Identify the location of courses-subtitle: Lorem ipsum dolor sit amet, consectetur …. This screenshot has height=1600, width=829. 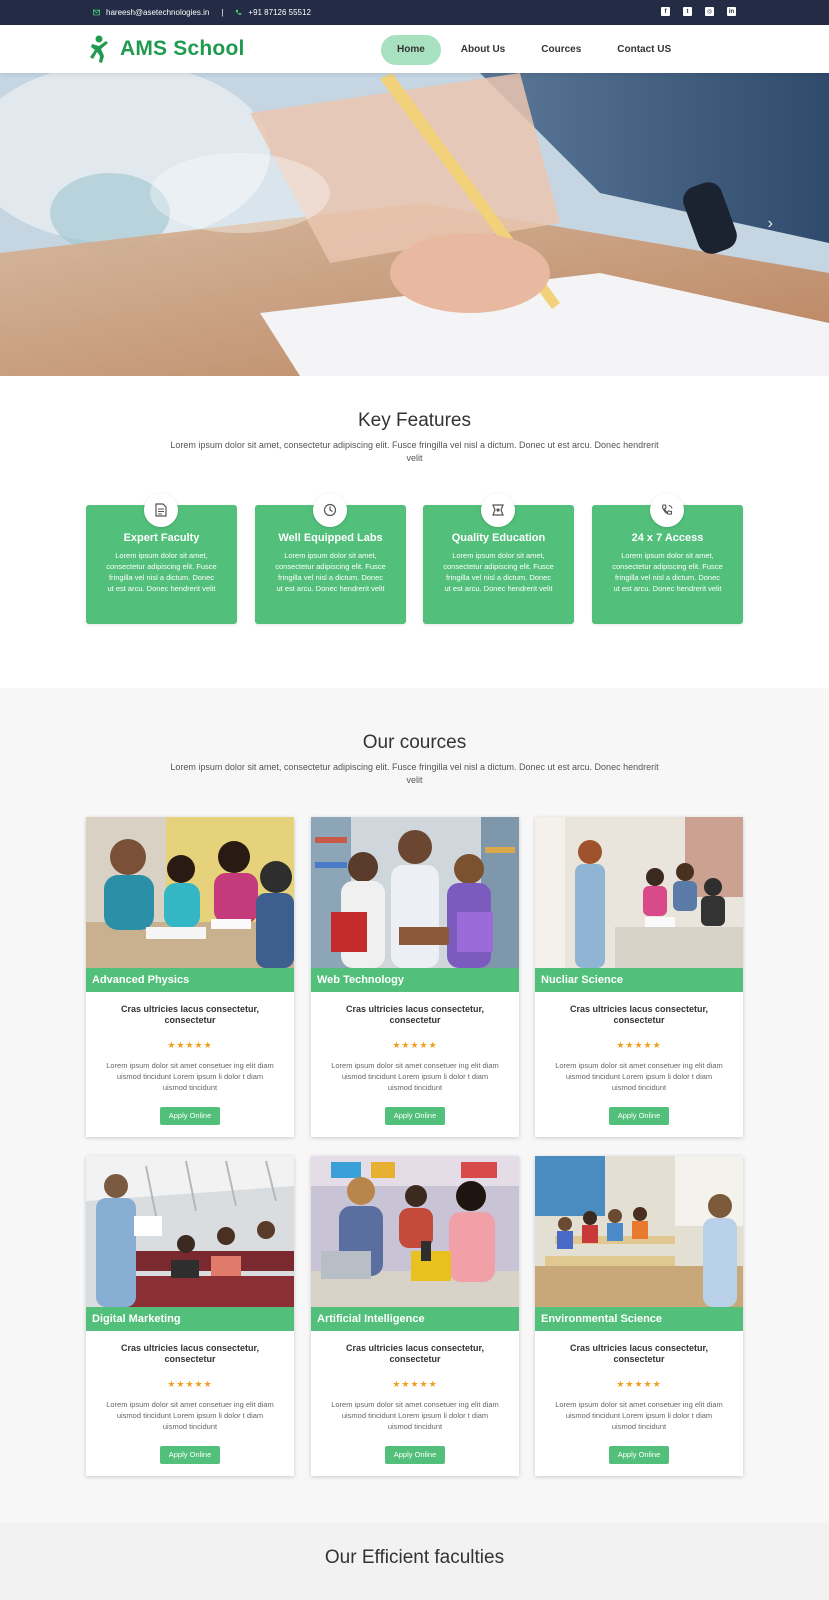
(414, 773).